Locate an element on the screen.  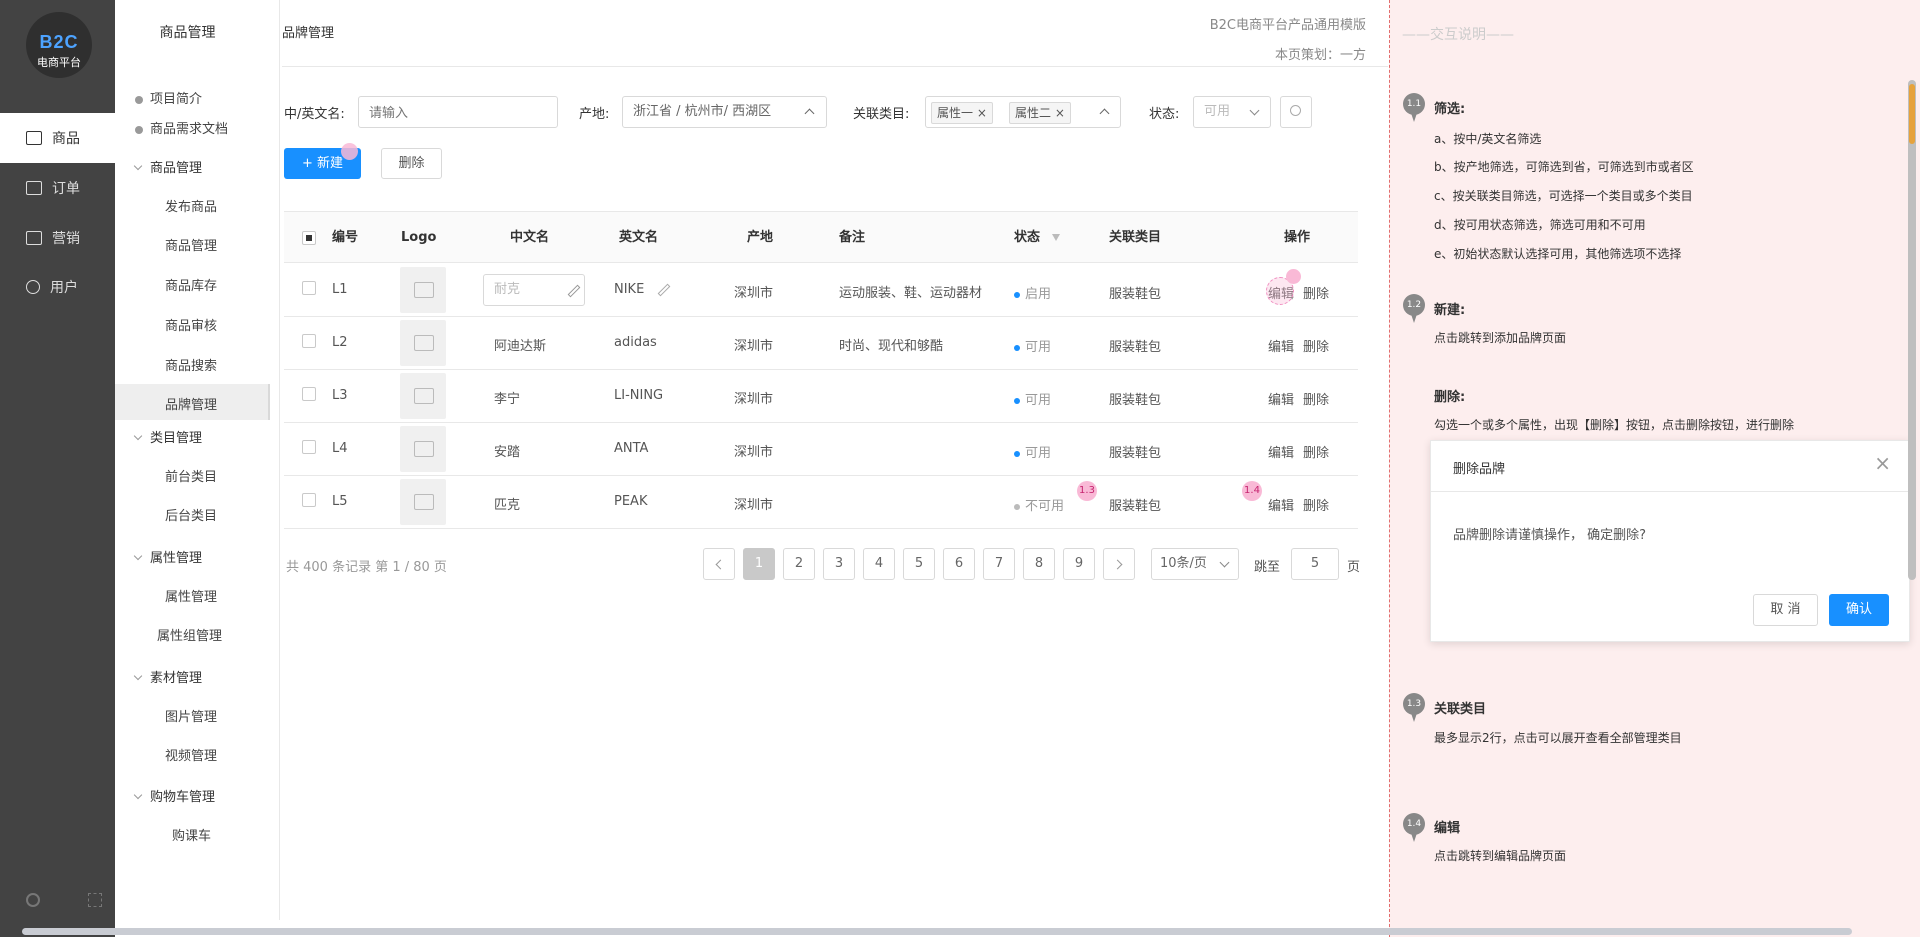
next-page-button is located at coordinates (1119, 564).